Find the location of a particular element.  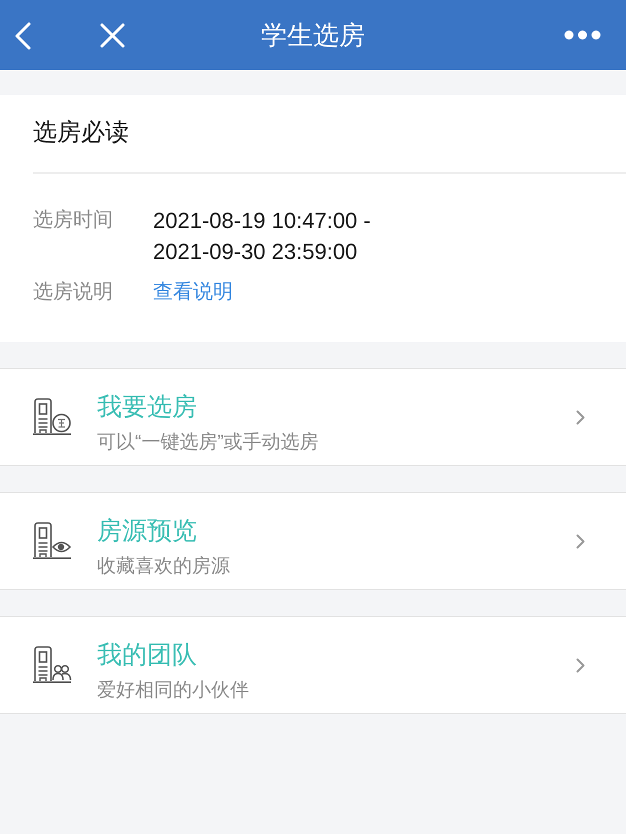

menu-subtitle: 爱好相同的小伙伴 is located at coordinates (173, 690).